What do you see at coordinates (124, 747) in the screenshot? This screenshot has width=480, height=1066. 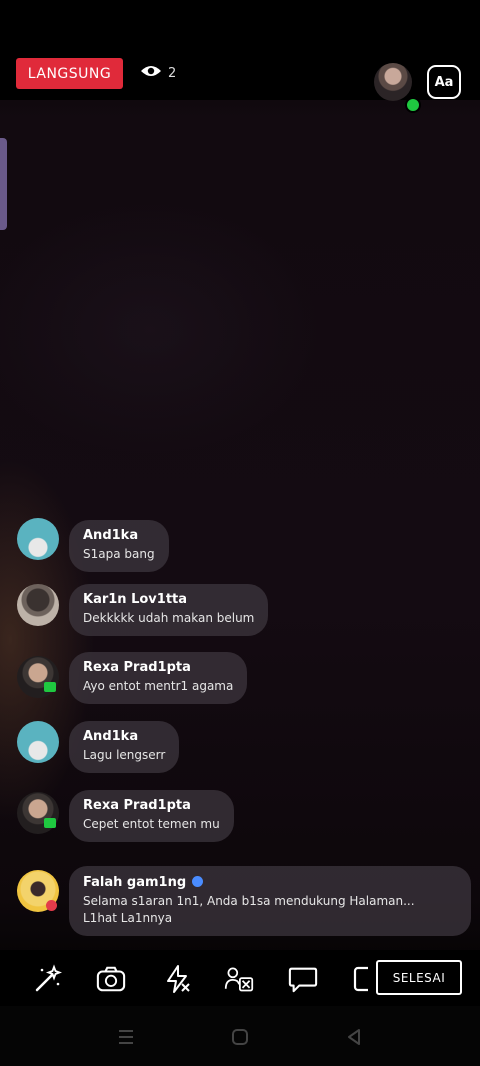 I see `comment-bubble: And1ka Lagu lengserr` at bounding box center [124, 747].